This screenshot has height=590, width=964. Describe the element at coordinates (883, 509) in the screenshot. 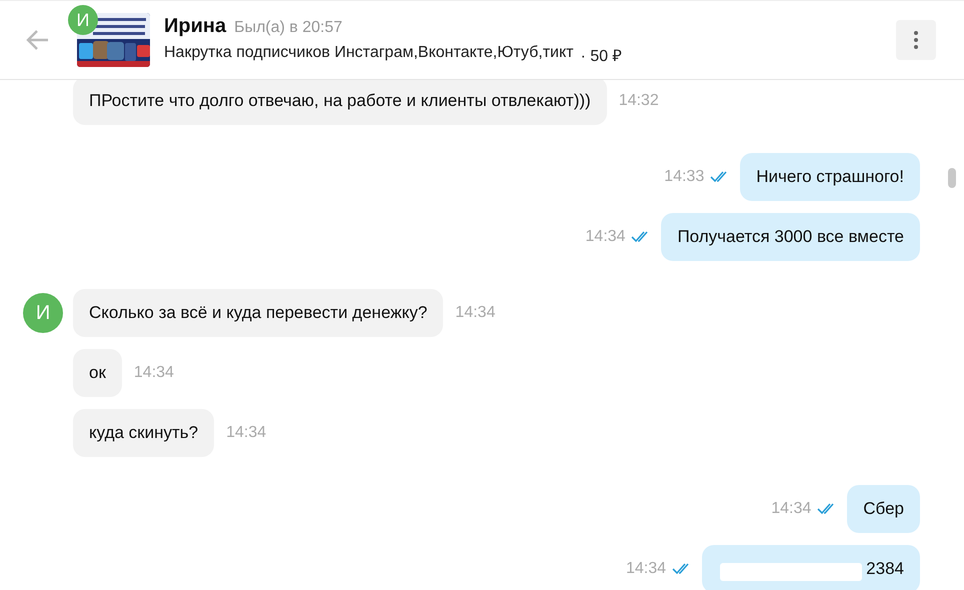

I see `message-bubble: Сбер` at that location.